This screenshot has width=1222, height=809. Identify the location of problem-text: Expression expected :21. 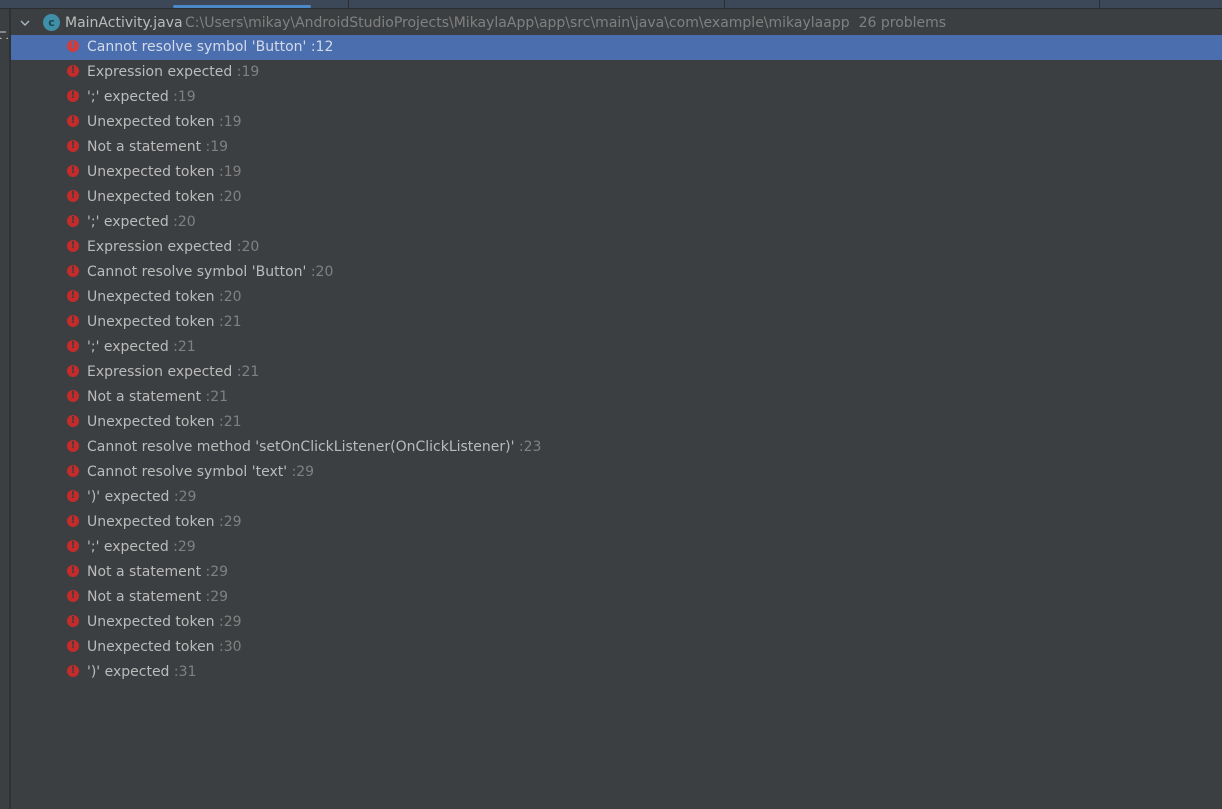
(173, 372).